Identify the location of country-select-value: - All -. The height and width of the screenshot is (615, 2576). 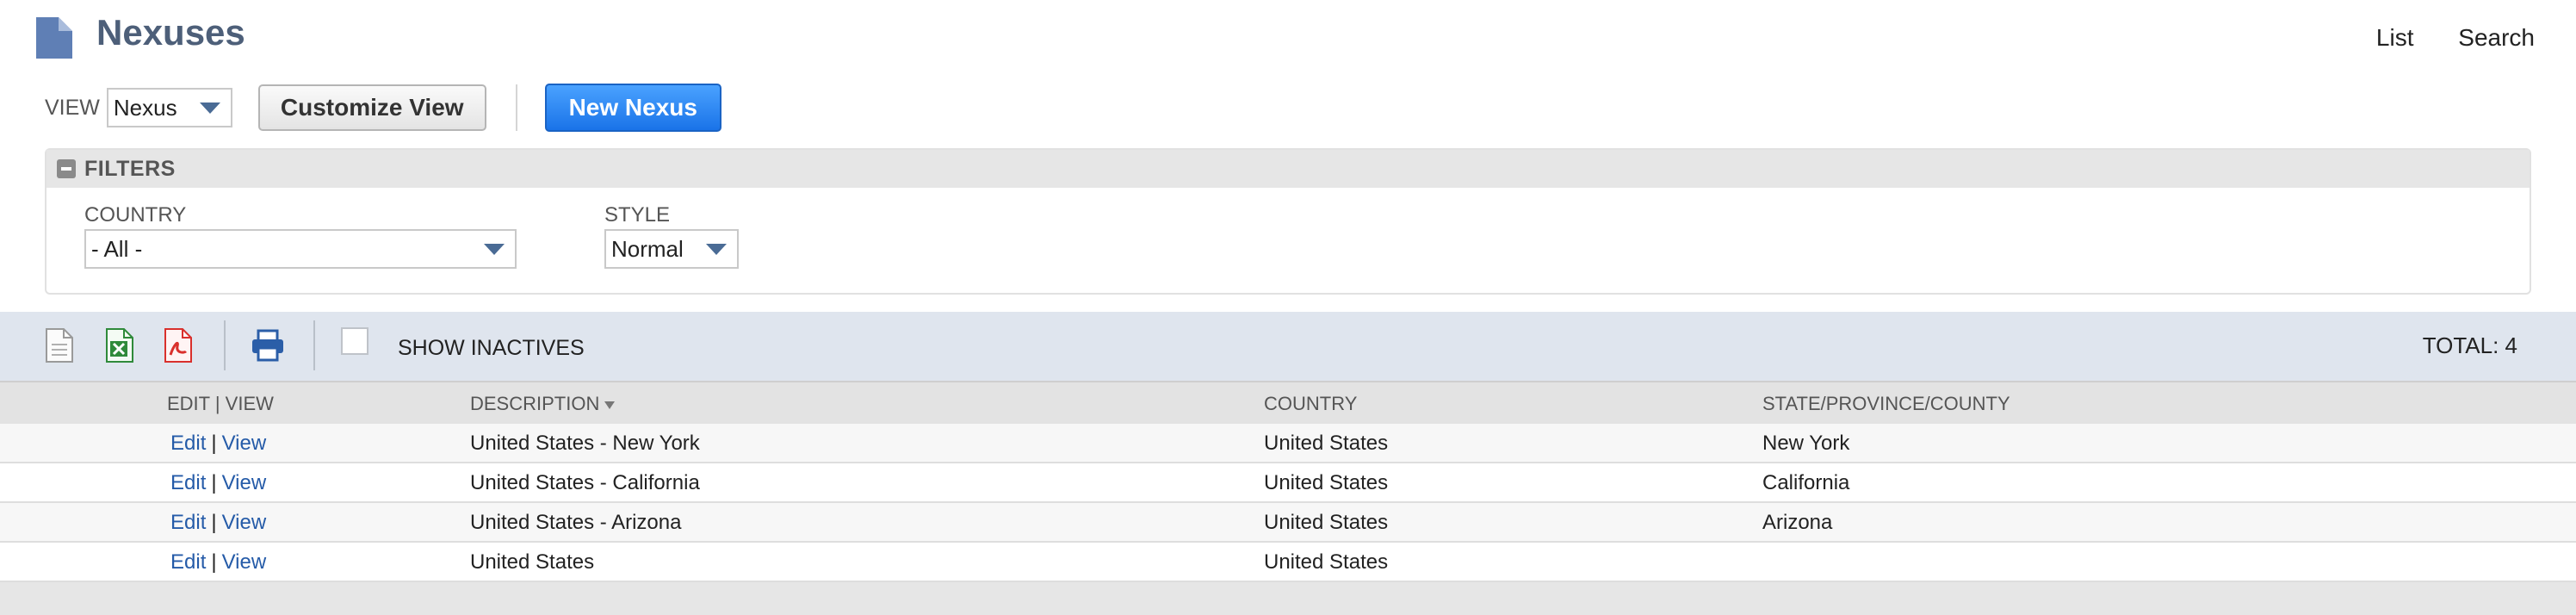
(117, 248).